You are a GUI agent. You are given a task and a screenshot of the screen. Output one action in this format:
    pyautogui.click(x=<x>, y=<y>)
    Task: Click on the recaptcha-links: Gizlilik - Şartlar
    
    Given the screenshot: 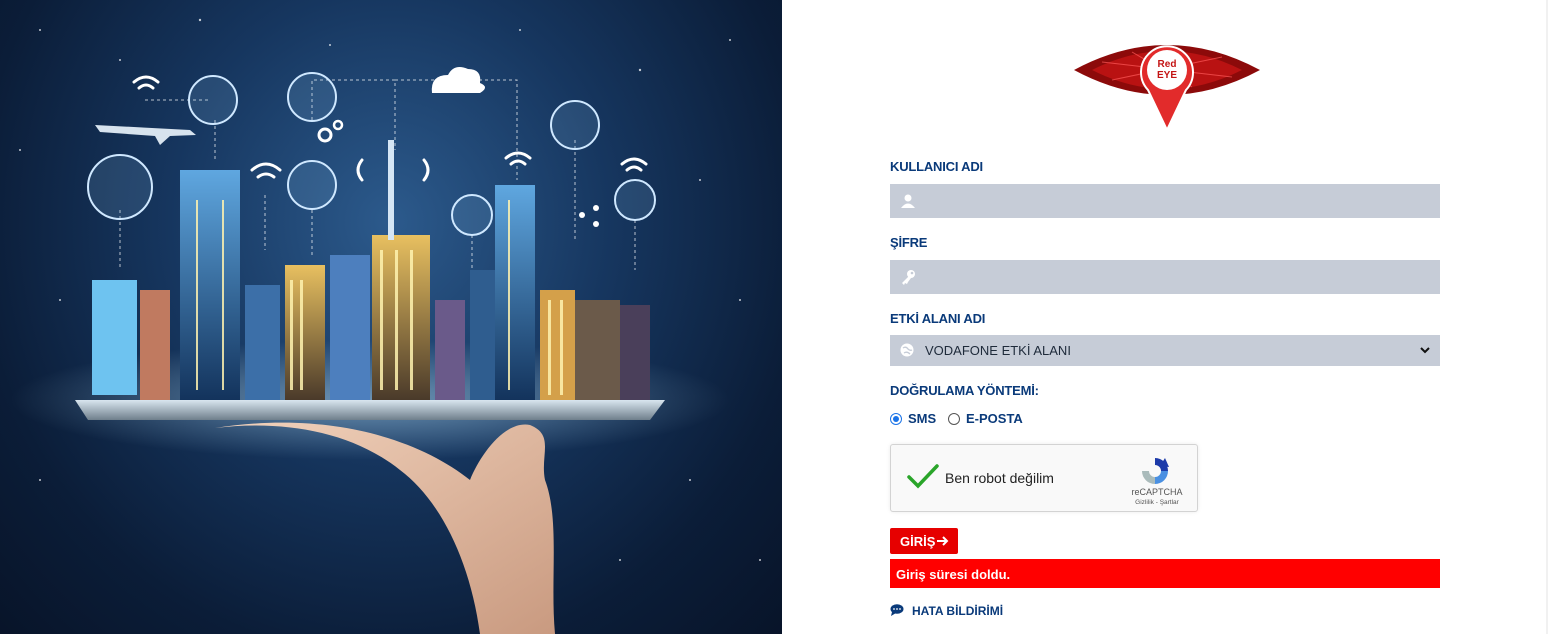 What is the action you would take?
    pyautogui.click(x=1157, y=502)
    